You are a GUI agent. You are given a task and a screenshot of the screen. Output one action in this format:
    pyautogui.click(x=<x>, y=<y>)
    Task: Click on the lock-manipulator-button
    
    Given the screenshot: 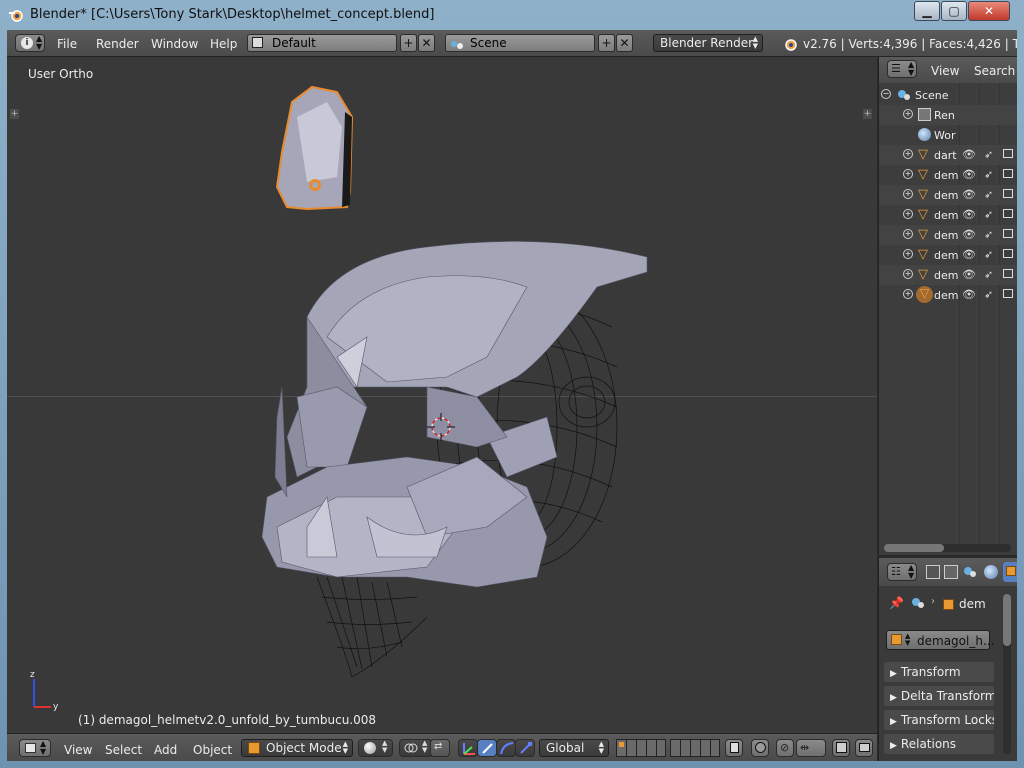 What is the action you would take?
    pyautogui.click(x=525, y=748)
    